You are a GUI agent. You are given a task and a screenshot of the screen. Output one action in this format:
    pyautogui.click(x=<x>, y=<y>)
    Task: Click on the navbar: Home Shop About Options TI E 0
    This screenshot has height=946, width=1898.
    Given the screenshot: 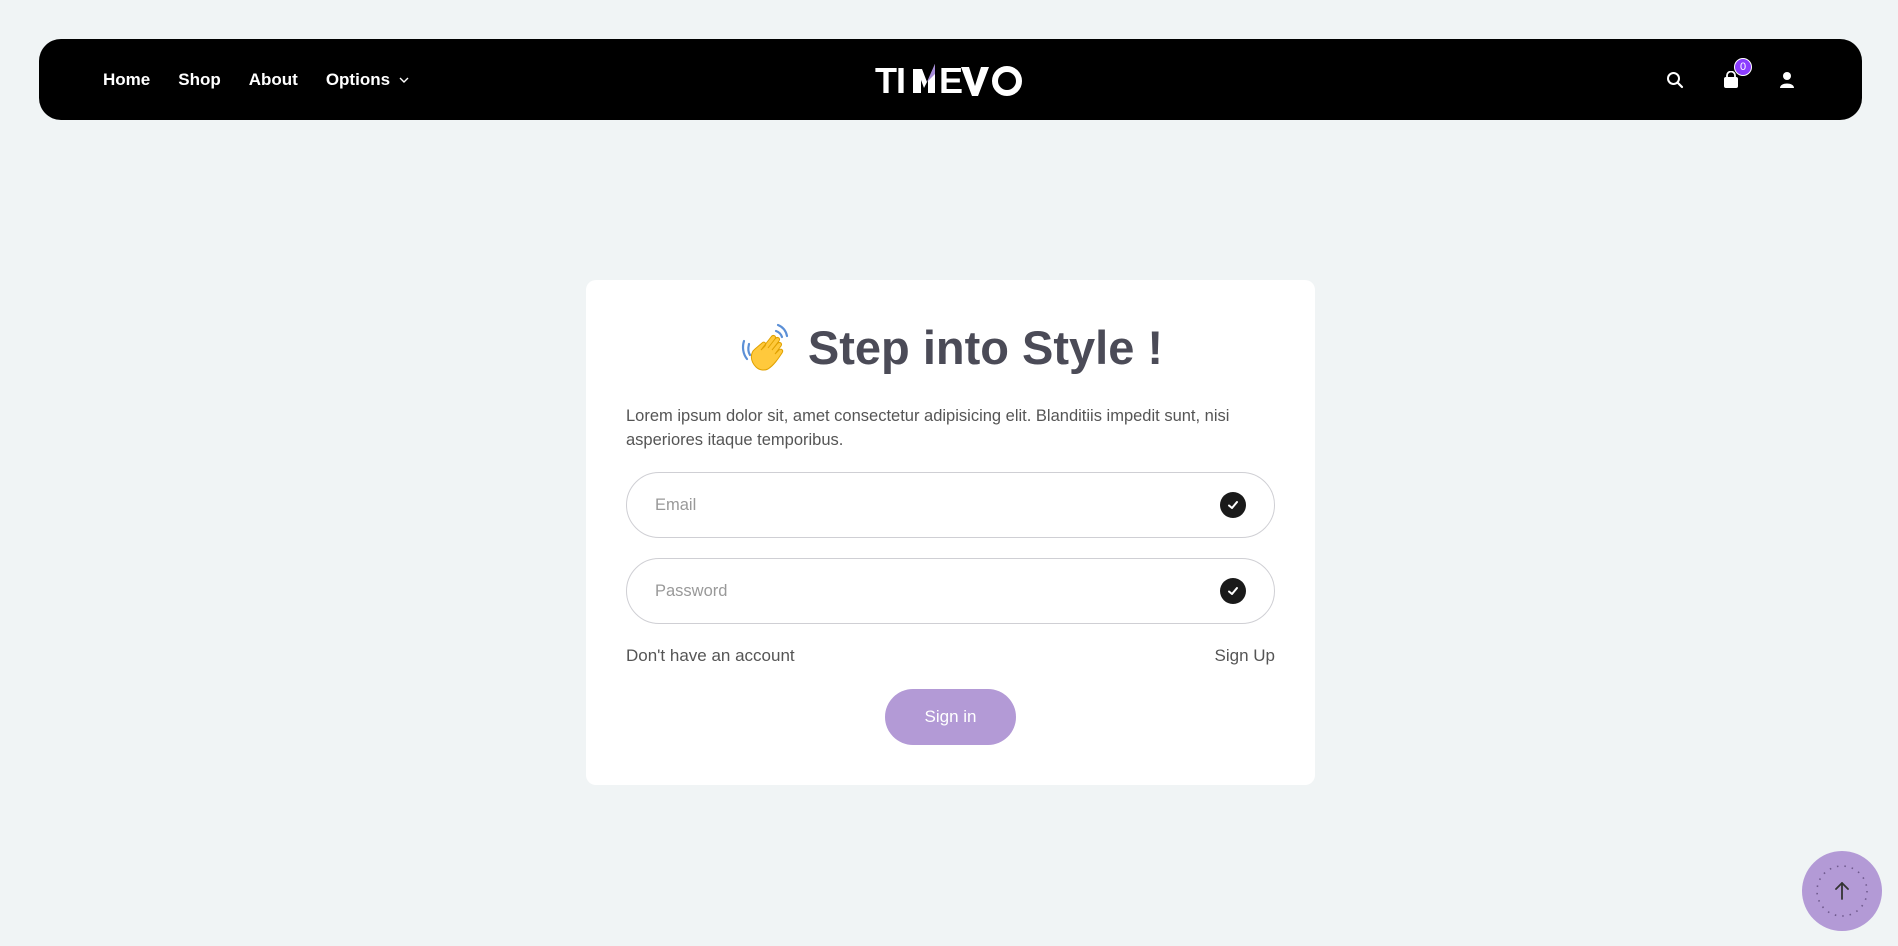 What is the action you would take?
    pyautogui.click(x=950, y=79)
    